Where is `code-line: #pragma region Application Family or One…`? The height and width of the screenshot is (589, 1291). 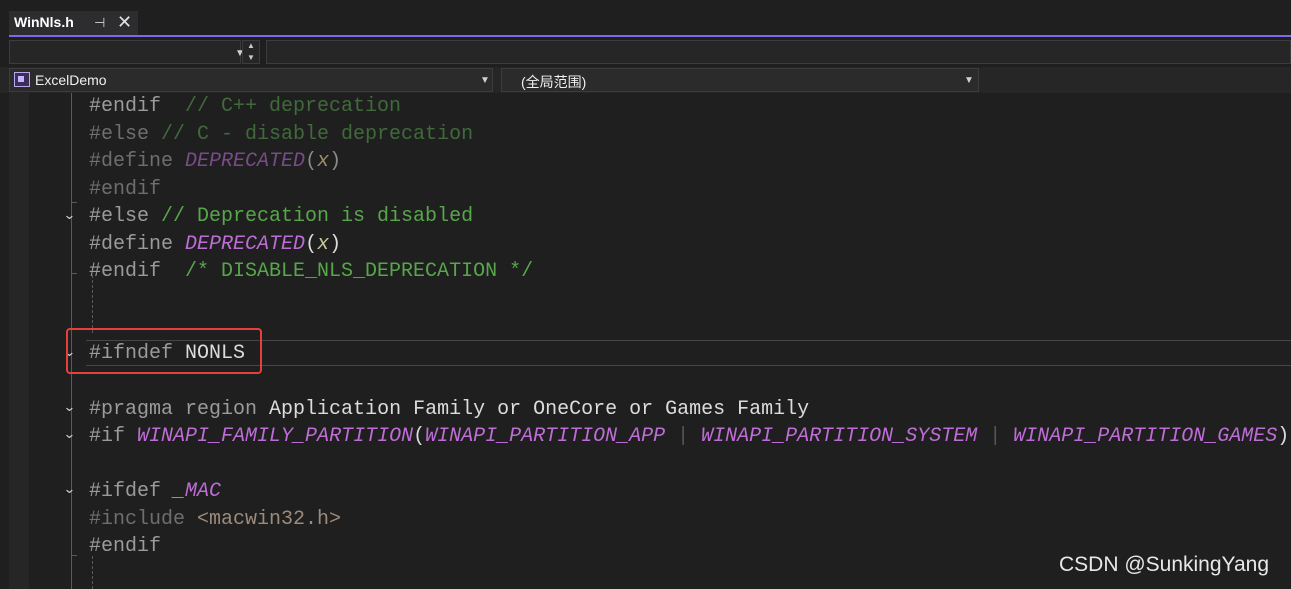
code-line: #pragma region Application Family or One… is located at coordinates (449, 410).